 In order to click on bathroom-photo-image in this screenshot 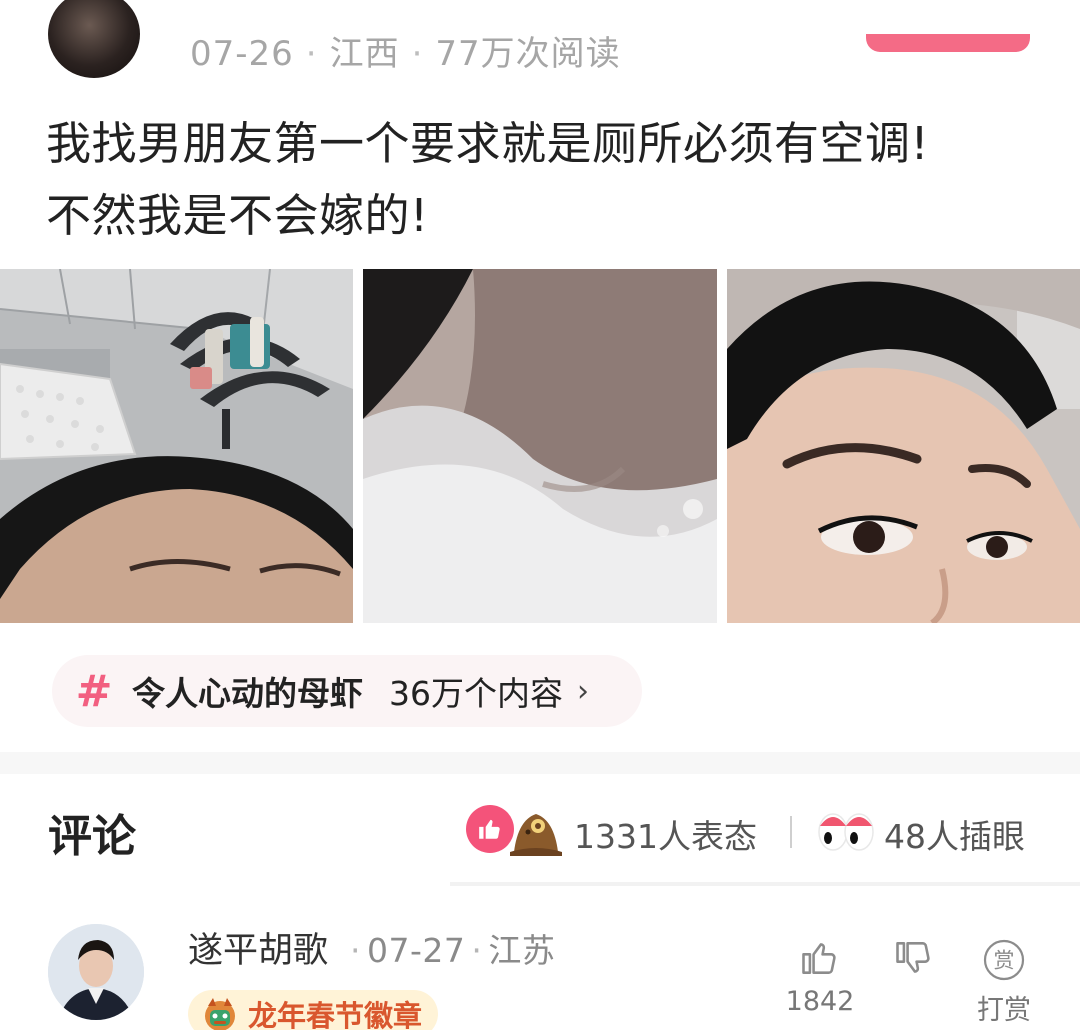, I will do `click(176, 446)`.